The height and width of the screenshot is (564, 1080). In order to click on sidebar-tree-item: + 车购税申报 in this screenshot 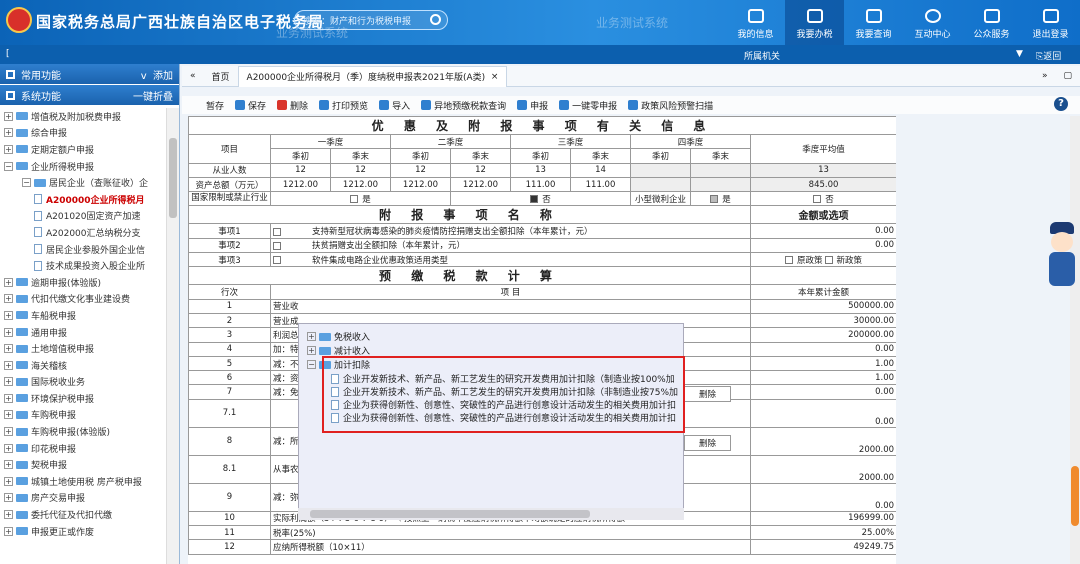, I will do `click(83, 415)`.